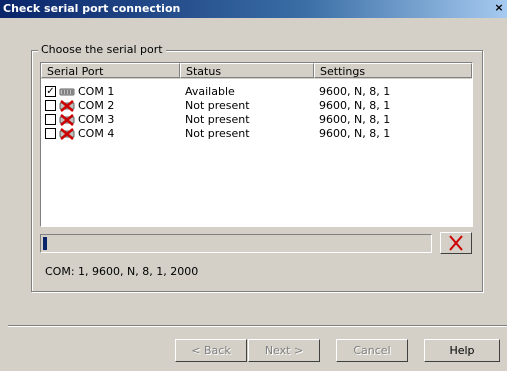 Image resolution: width=507 pixels, height=371 pixels. Describe the element at coordinates (96, 105) in the screenshot. I see `port-name: COM 2` at that location.